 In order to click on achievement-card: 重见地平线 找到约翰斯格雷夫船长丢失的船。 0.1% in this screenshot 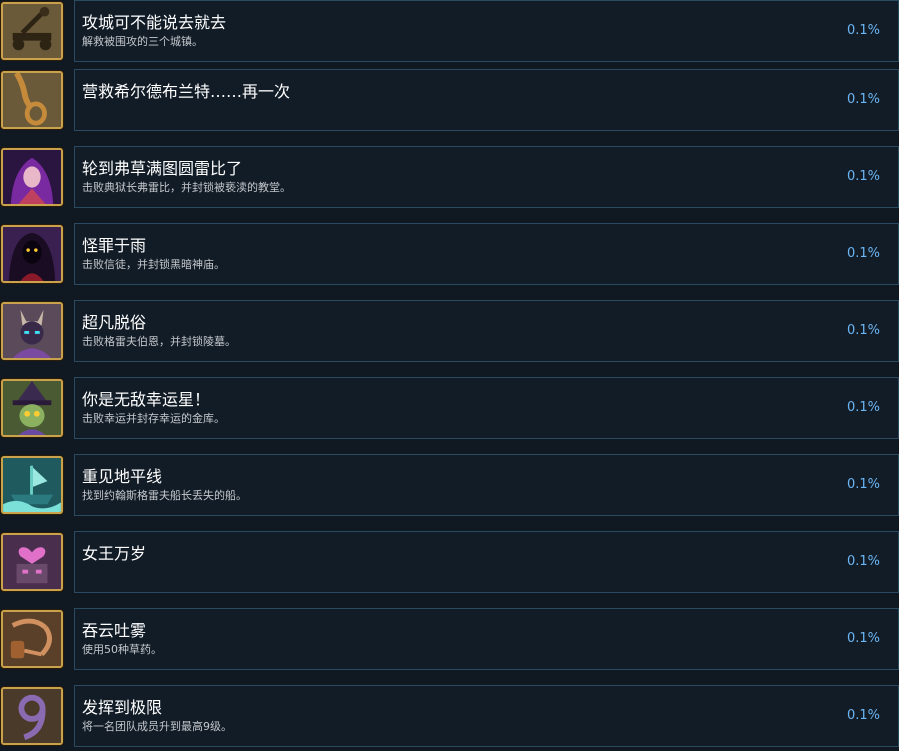, I will do `click(486, 485)`.